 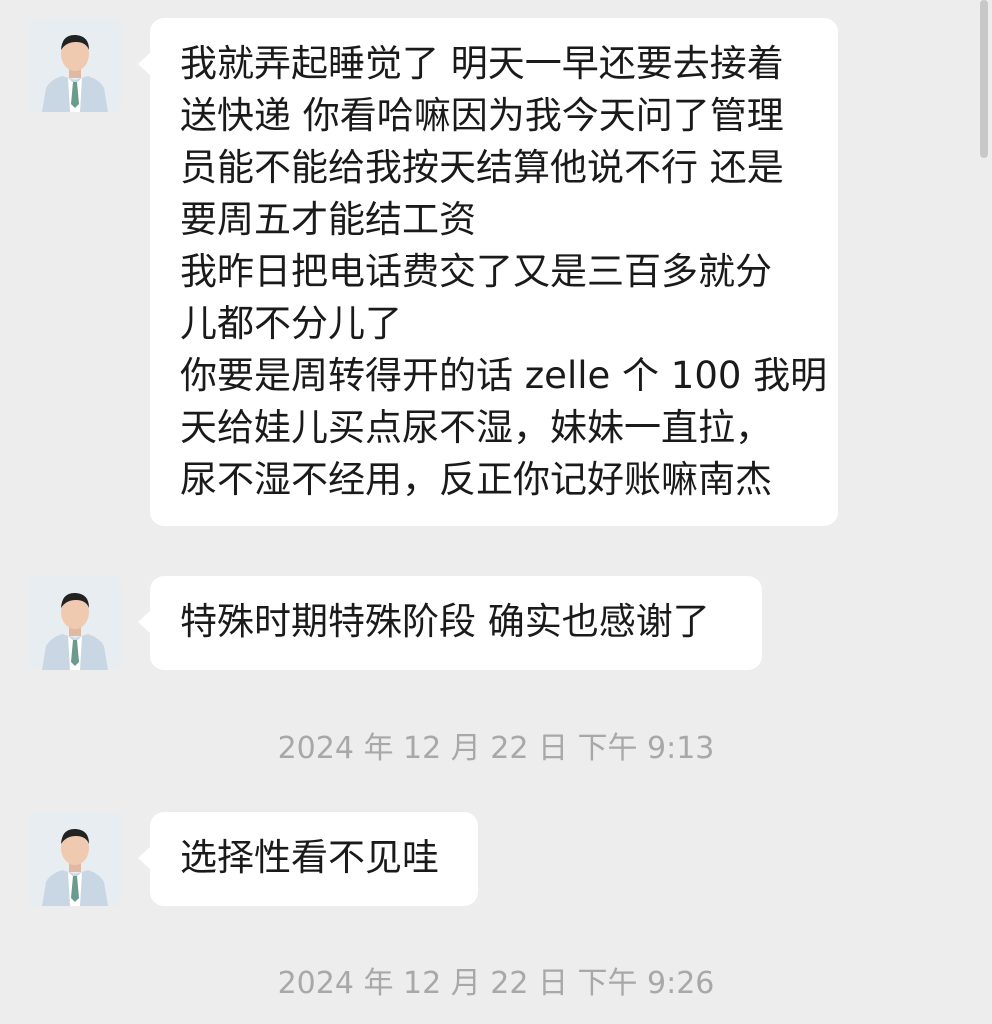 I want to click on message-text: 选择性看不见哇, so click(x=309, y=857).